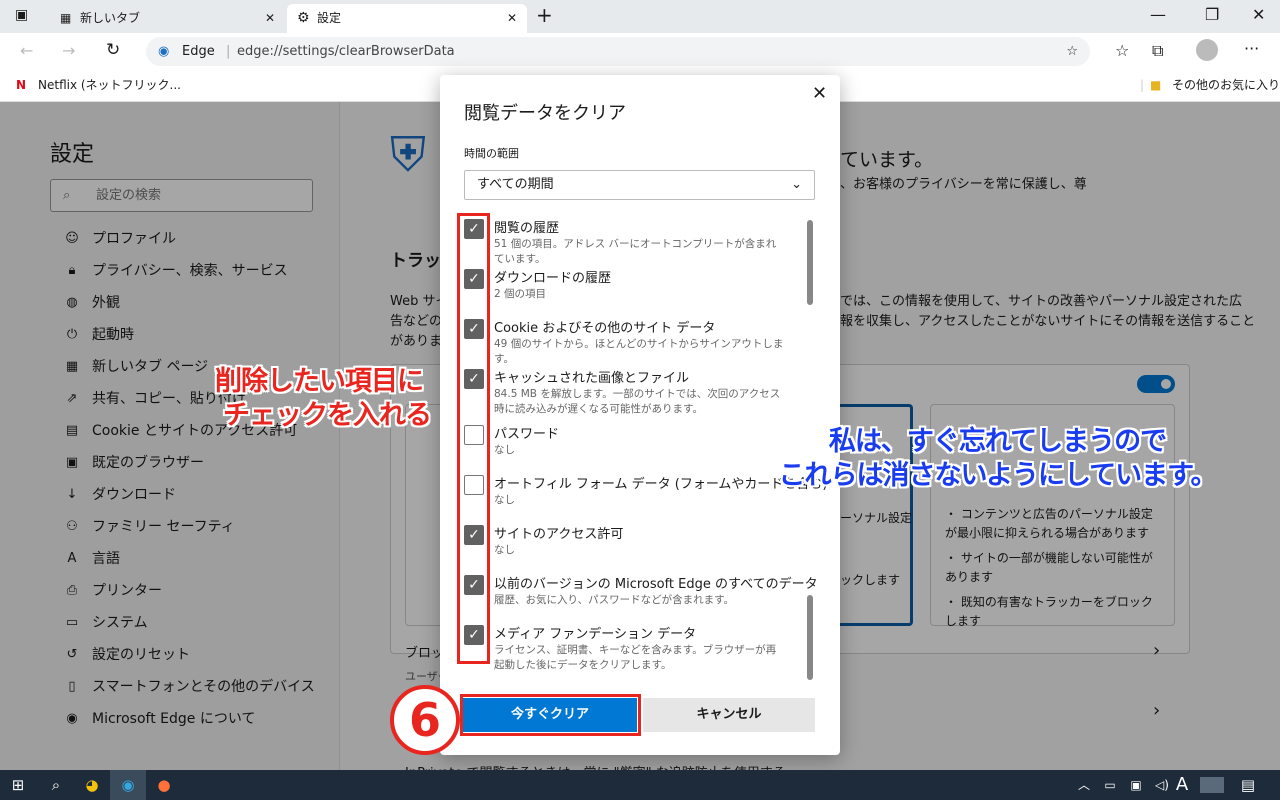  I want to click on collections-icon: ⧉, so click(1157, 51).